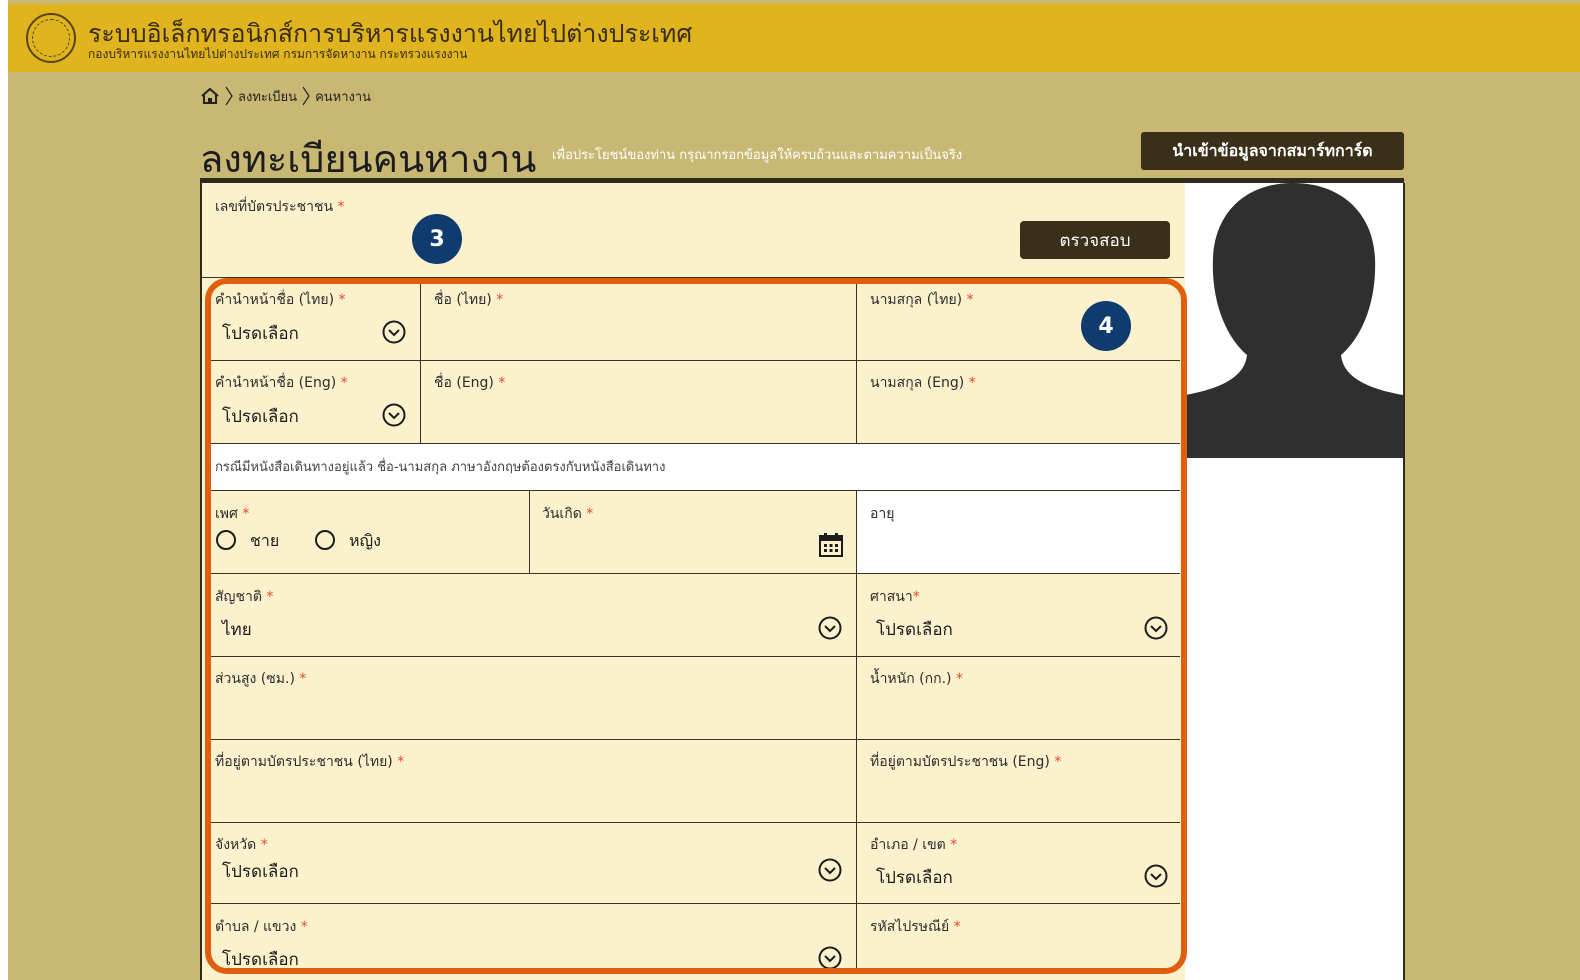  Describe the element at coordinates (1021, 628) in the screenshot. I see `religion-select: โปรดเลือก` at that location.